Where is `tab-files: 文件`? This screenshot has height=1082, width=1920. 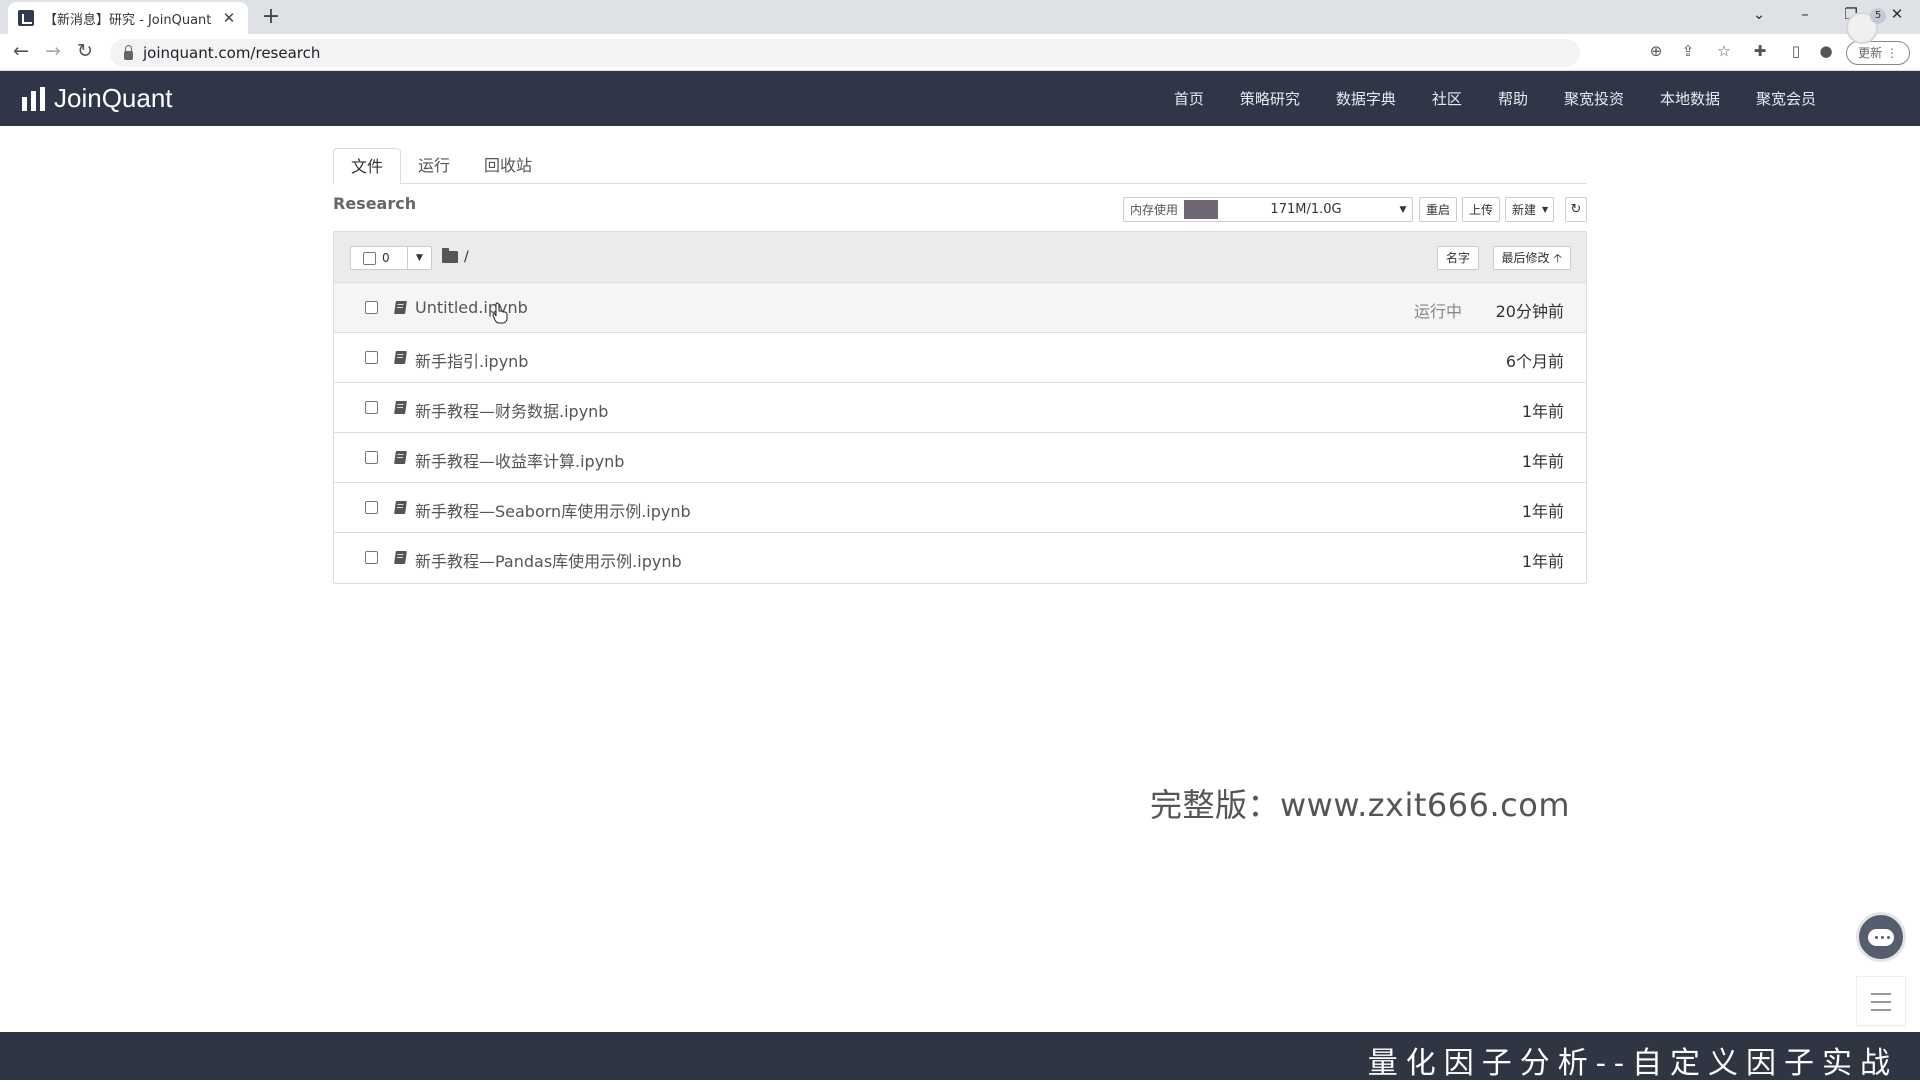 tab-files: 文件 is located at coordinates (367, 166).